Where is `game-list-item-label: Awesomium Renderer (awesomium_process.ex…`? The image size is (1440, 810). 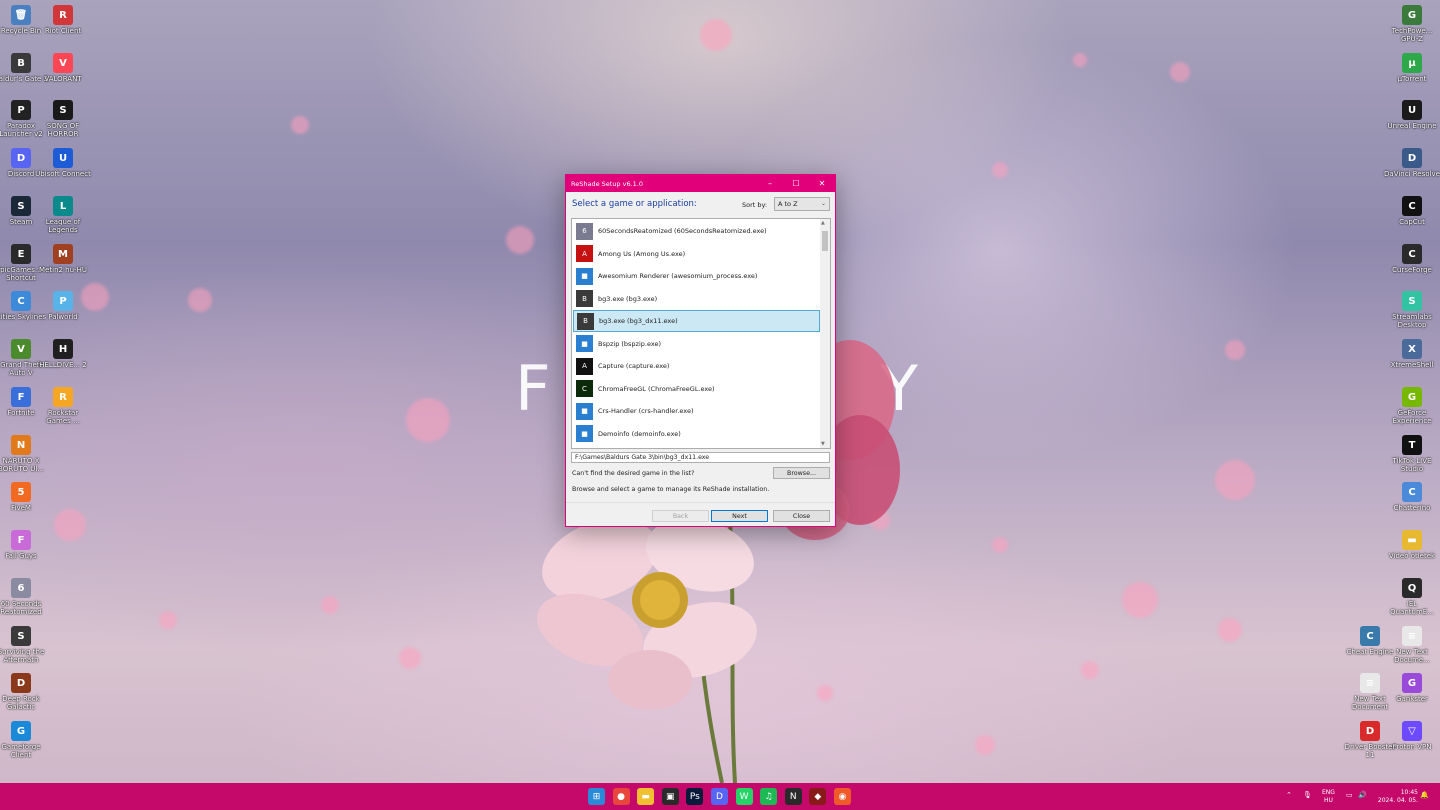
game-list-item-label: Awesomium Renderer (awesomium_process.ex… is located at coordinates (678, 276).